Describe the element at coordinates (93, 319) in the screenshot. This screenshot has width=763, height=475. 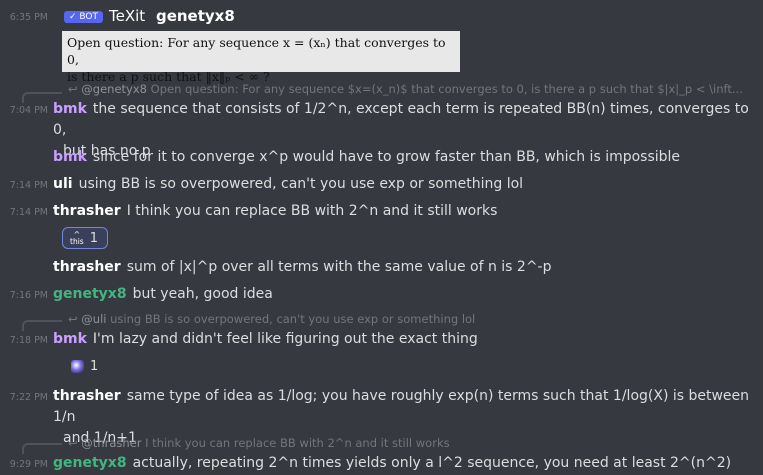
I see `reply-username: @uli` at that location.